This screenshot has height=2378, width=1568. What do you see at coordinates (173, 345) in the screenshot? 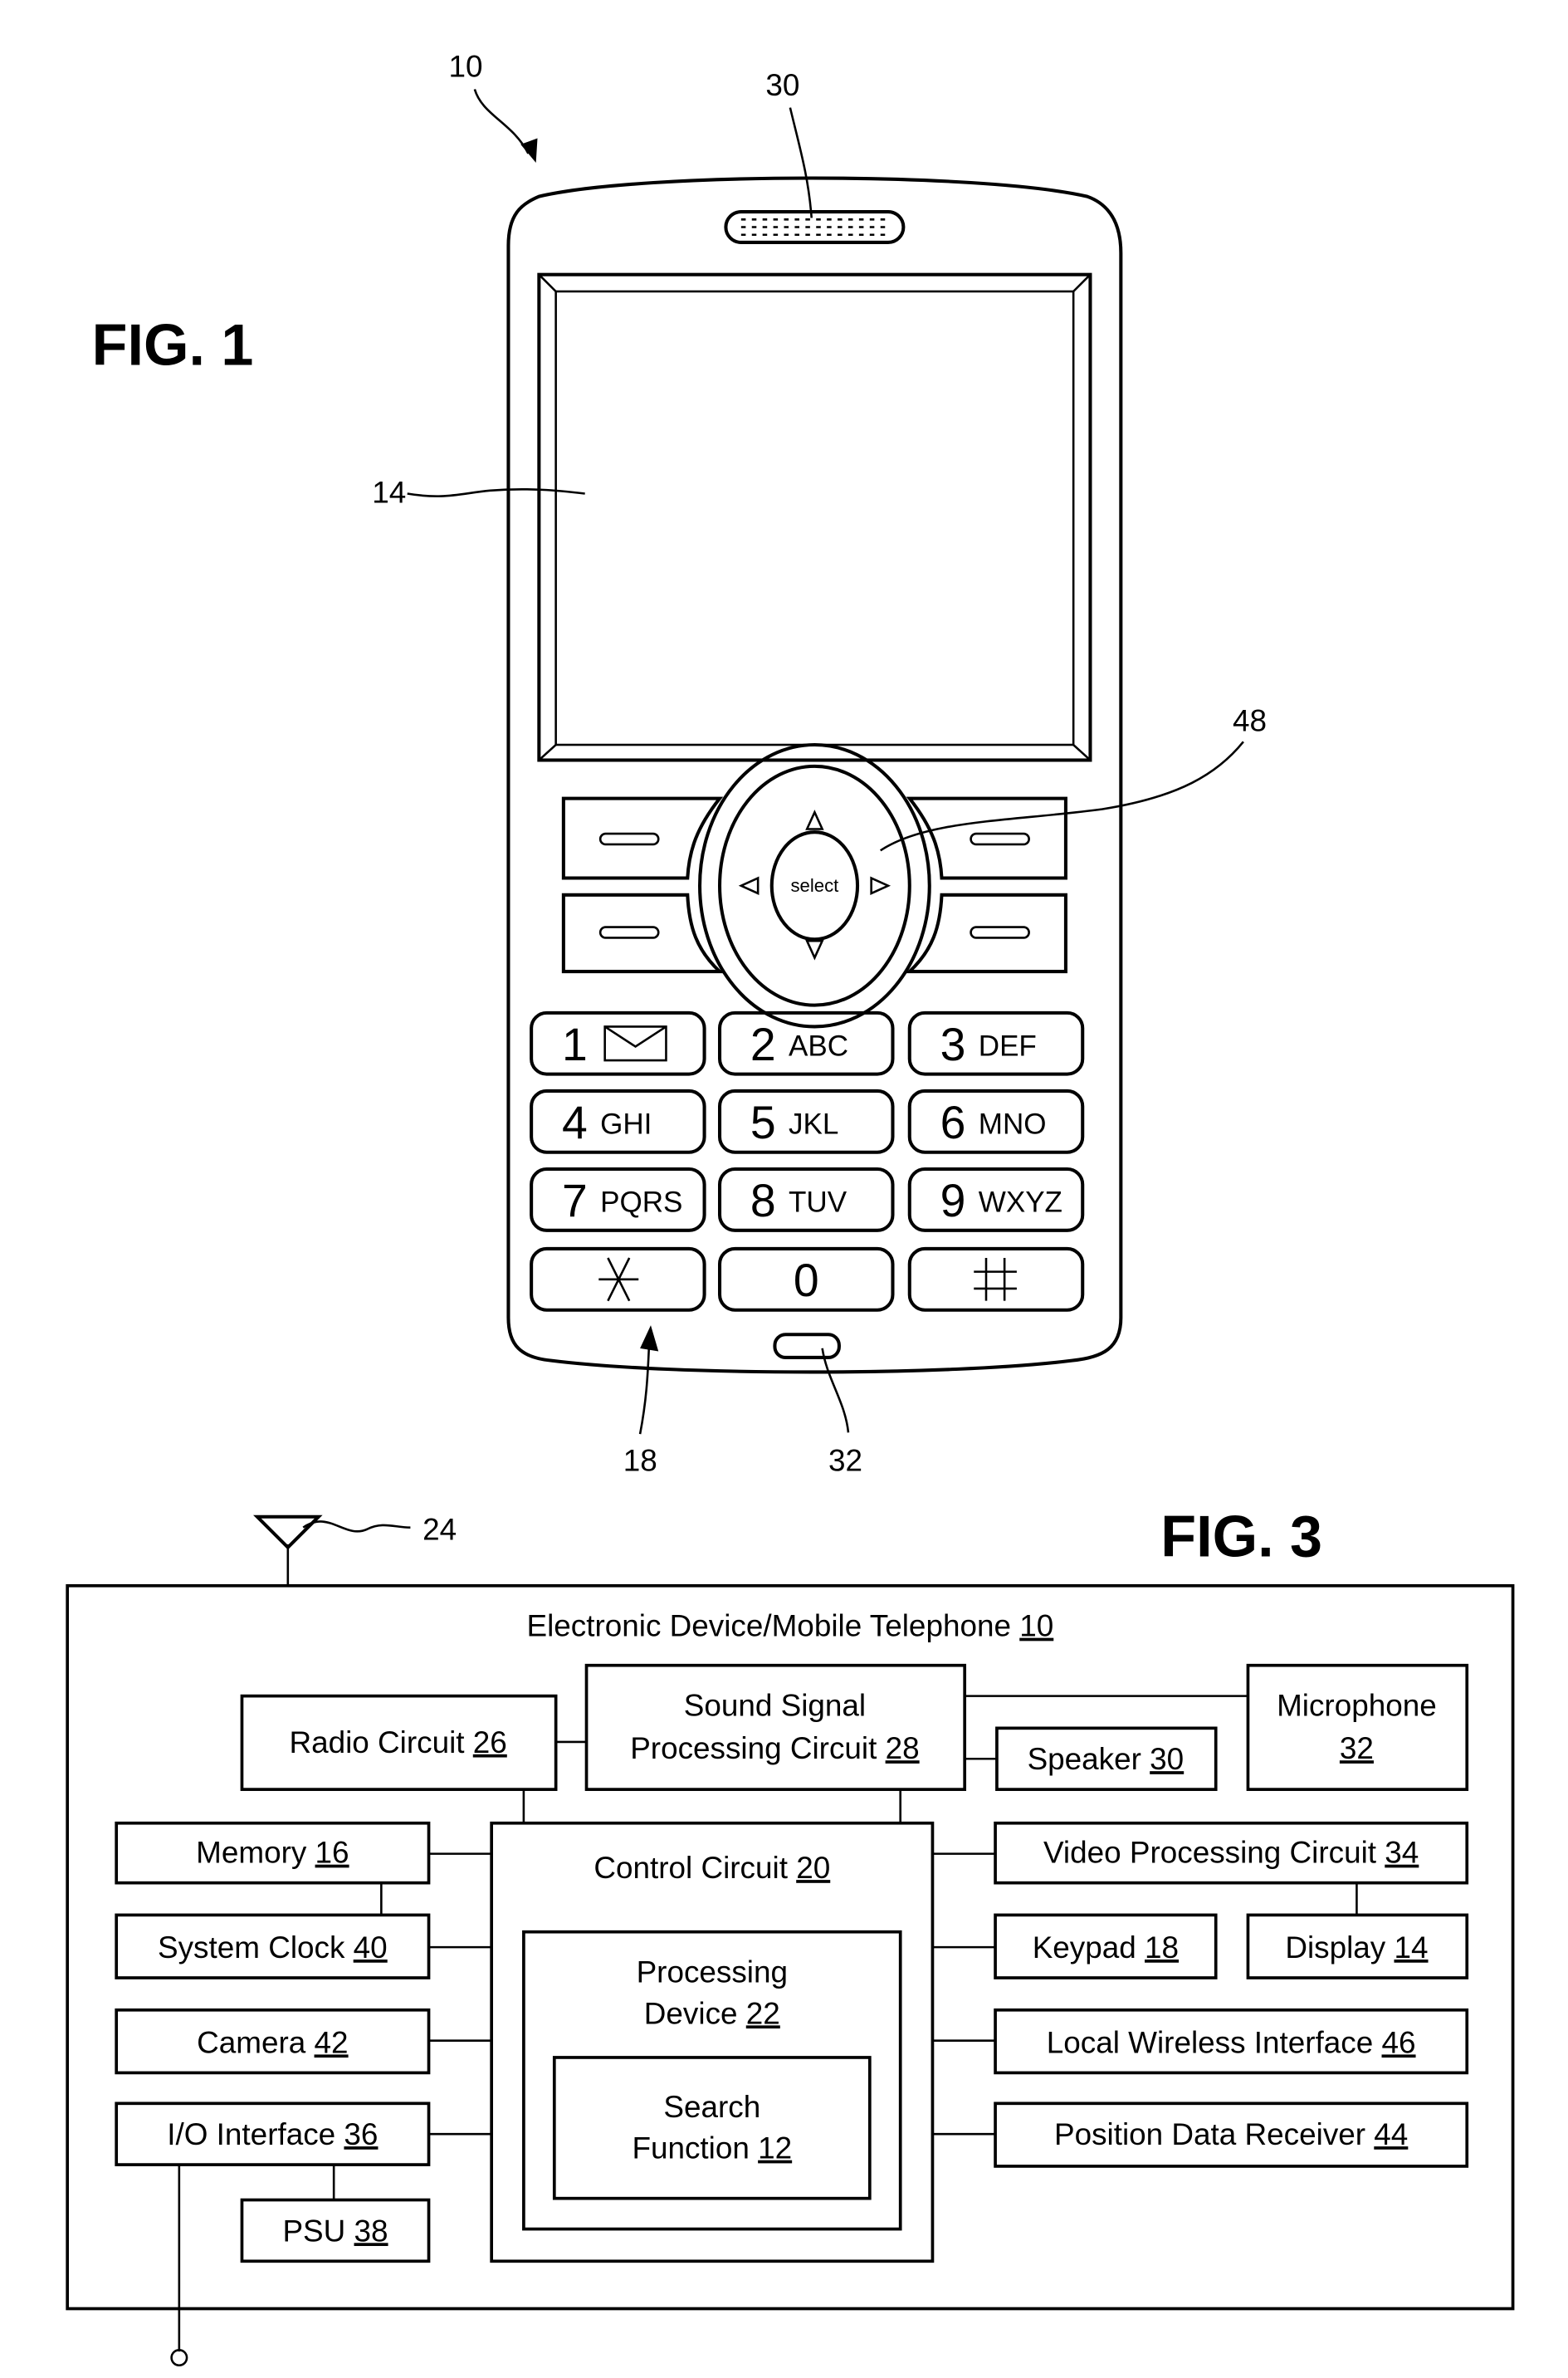
I see `fig1-title: FIG. 1` at bounding box center [173, 345].